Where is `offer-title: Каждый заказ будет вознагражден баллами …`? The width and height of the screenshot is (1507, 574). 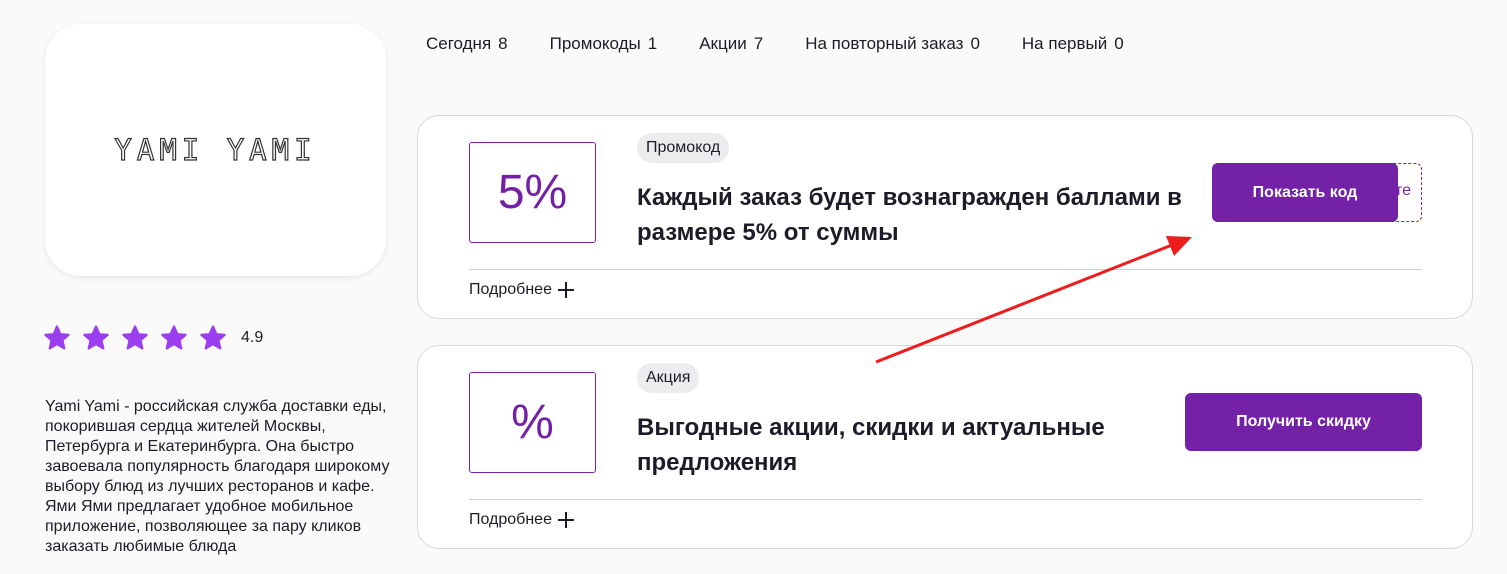
offer-title: Каждый заказ будет вознагражден баллами … is located at coordinates (909, 215).